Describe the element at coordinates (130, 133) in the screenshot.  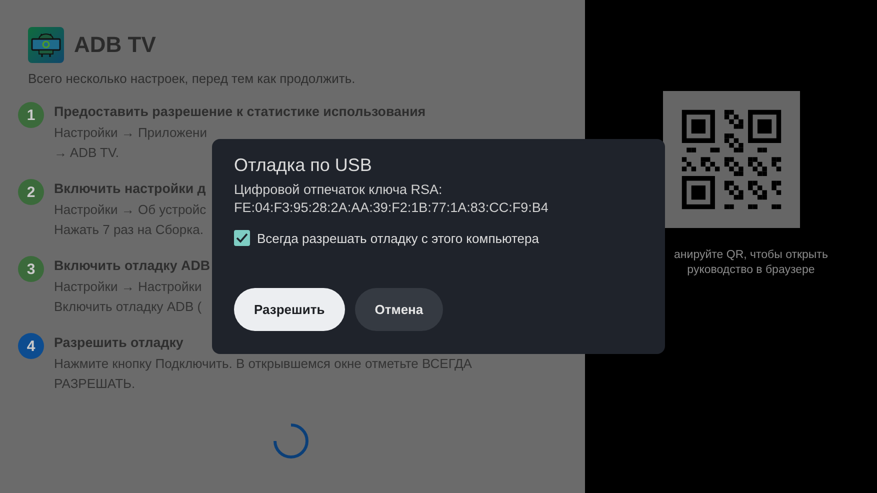
I see `step-description: Настройки → Приложени` at that location.